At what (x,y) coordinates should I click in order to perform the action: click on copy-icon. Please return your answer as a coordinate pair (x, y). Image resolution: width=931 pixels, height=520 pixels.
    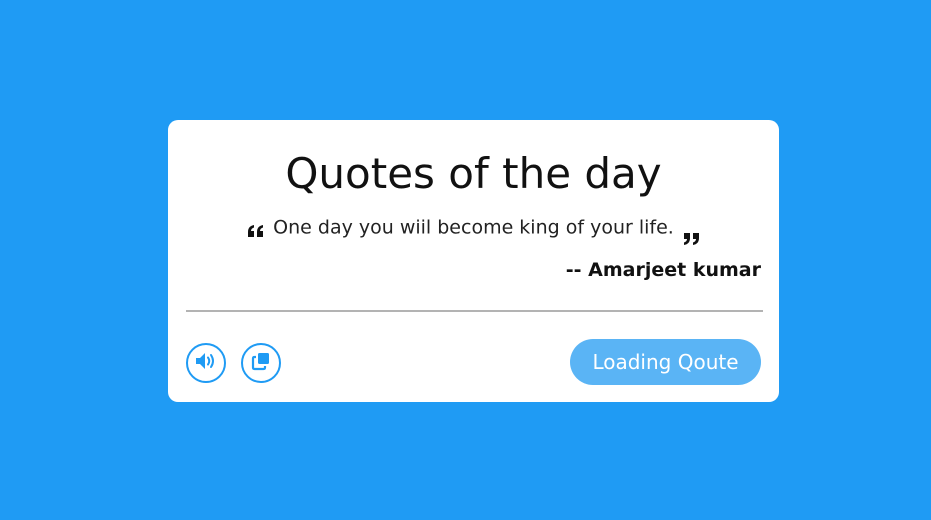
    Looking at the image, I should click on (261, 363).